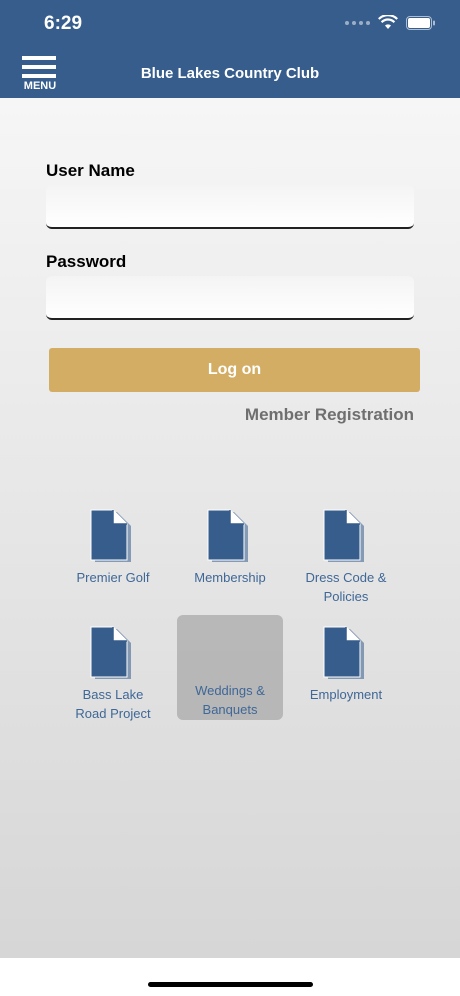 The image size is (460, 996). I want to click on tile-label: Premier Golf, so click(113, 577).